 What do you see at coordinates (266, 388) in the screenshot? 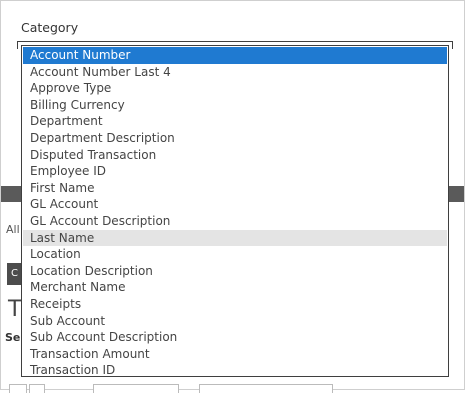
I see `pager-select` at bounding box center [266, 388].